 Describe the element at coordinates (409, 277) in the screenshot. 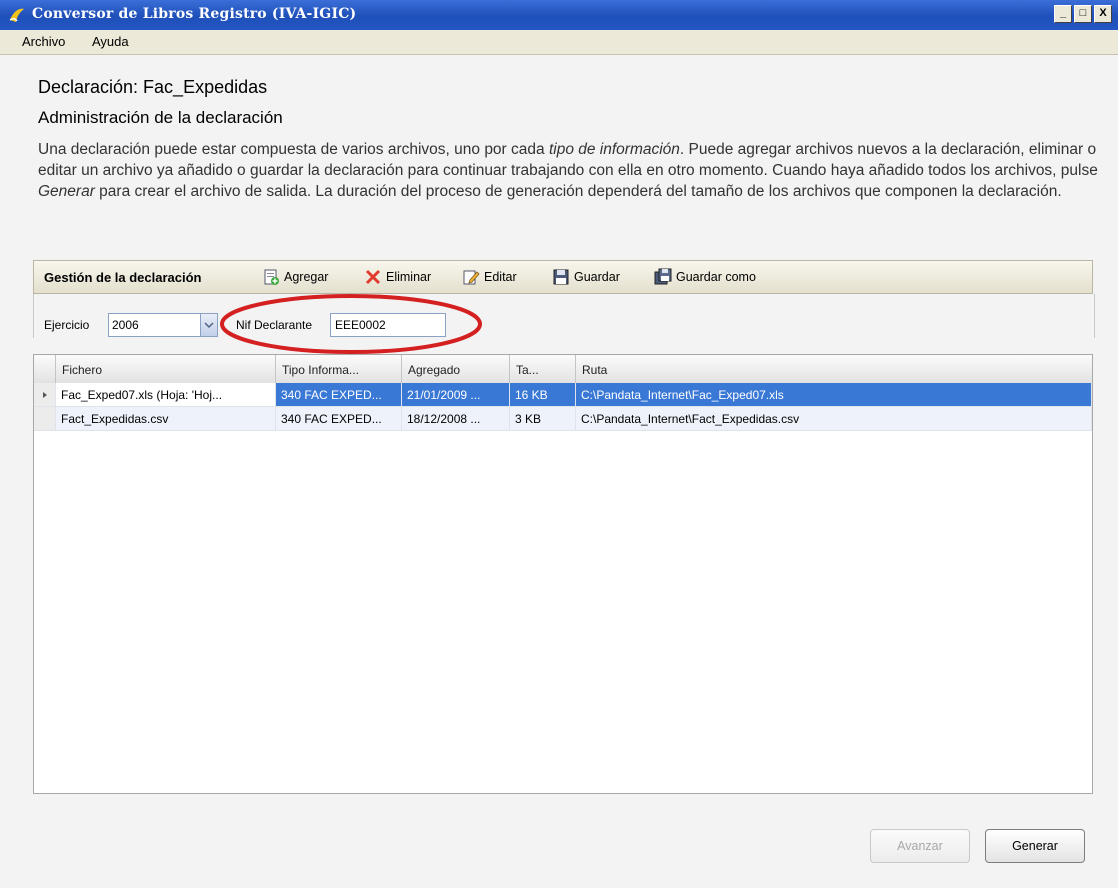

I see `eliminar-label: Eliminar` at that location.